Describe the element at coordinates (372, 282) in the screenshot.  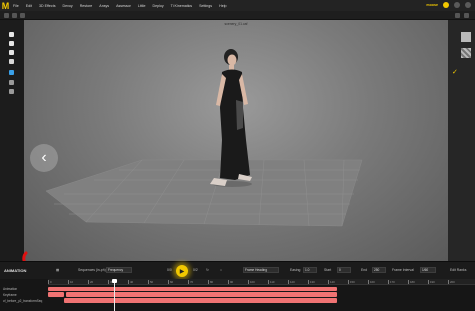
I see `ruler-tick-label: 160` at that location.